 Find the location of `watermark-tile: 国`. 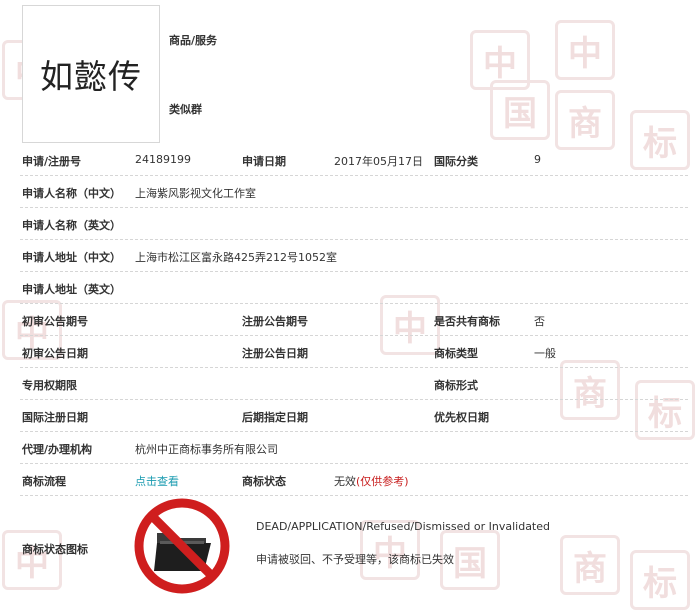

watermark-tile: 国 is located at coordinates (520, 110).